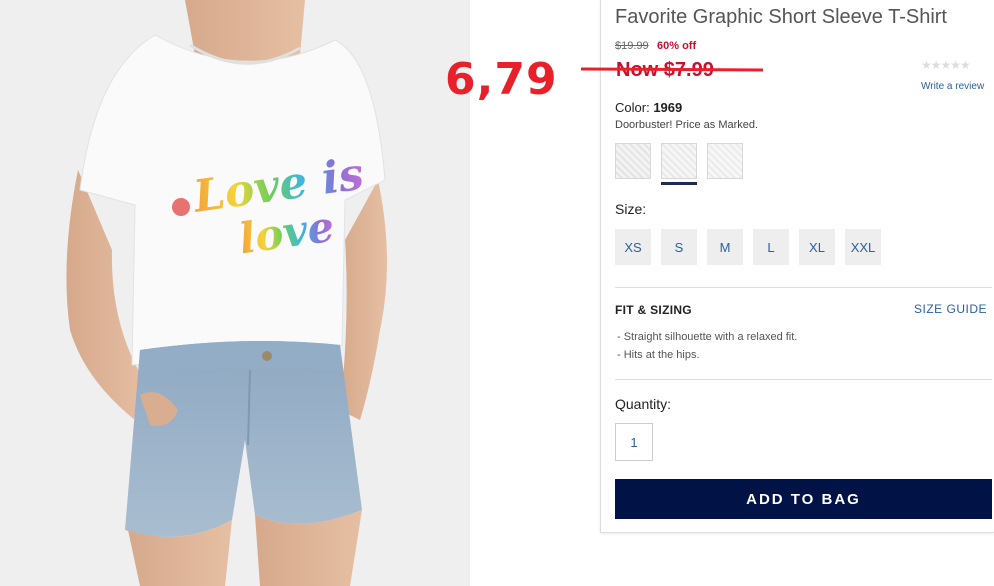  What do you see at coordinates (643, 404) in the screenshot?
I see `quantity-label: Quantity:` at bounding box center [643, 404].